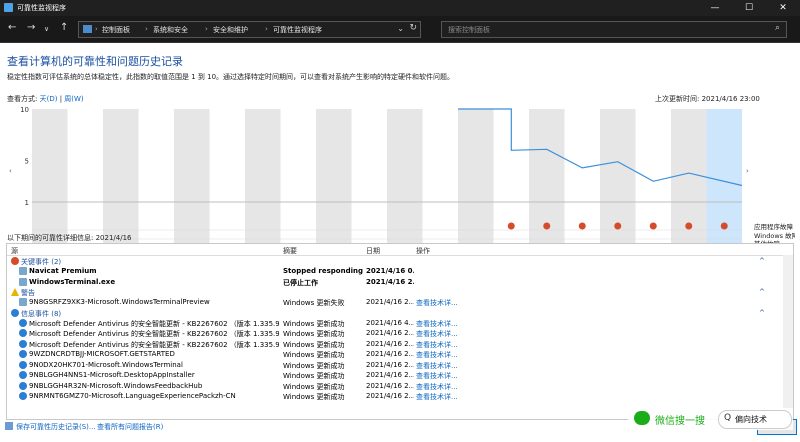  I want to click on scroll-right-icon: ›, so click(747, 171).